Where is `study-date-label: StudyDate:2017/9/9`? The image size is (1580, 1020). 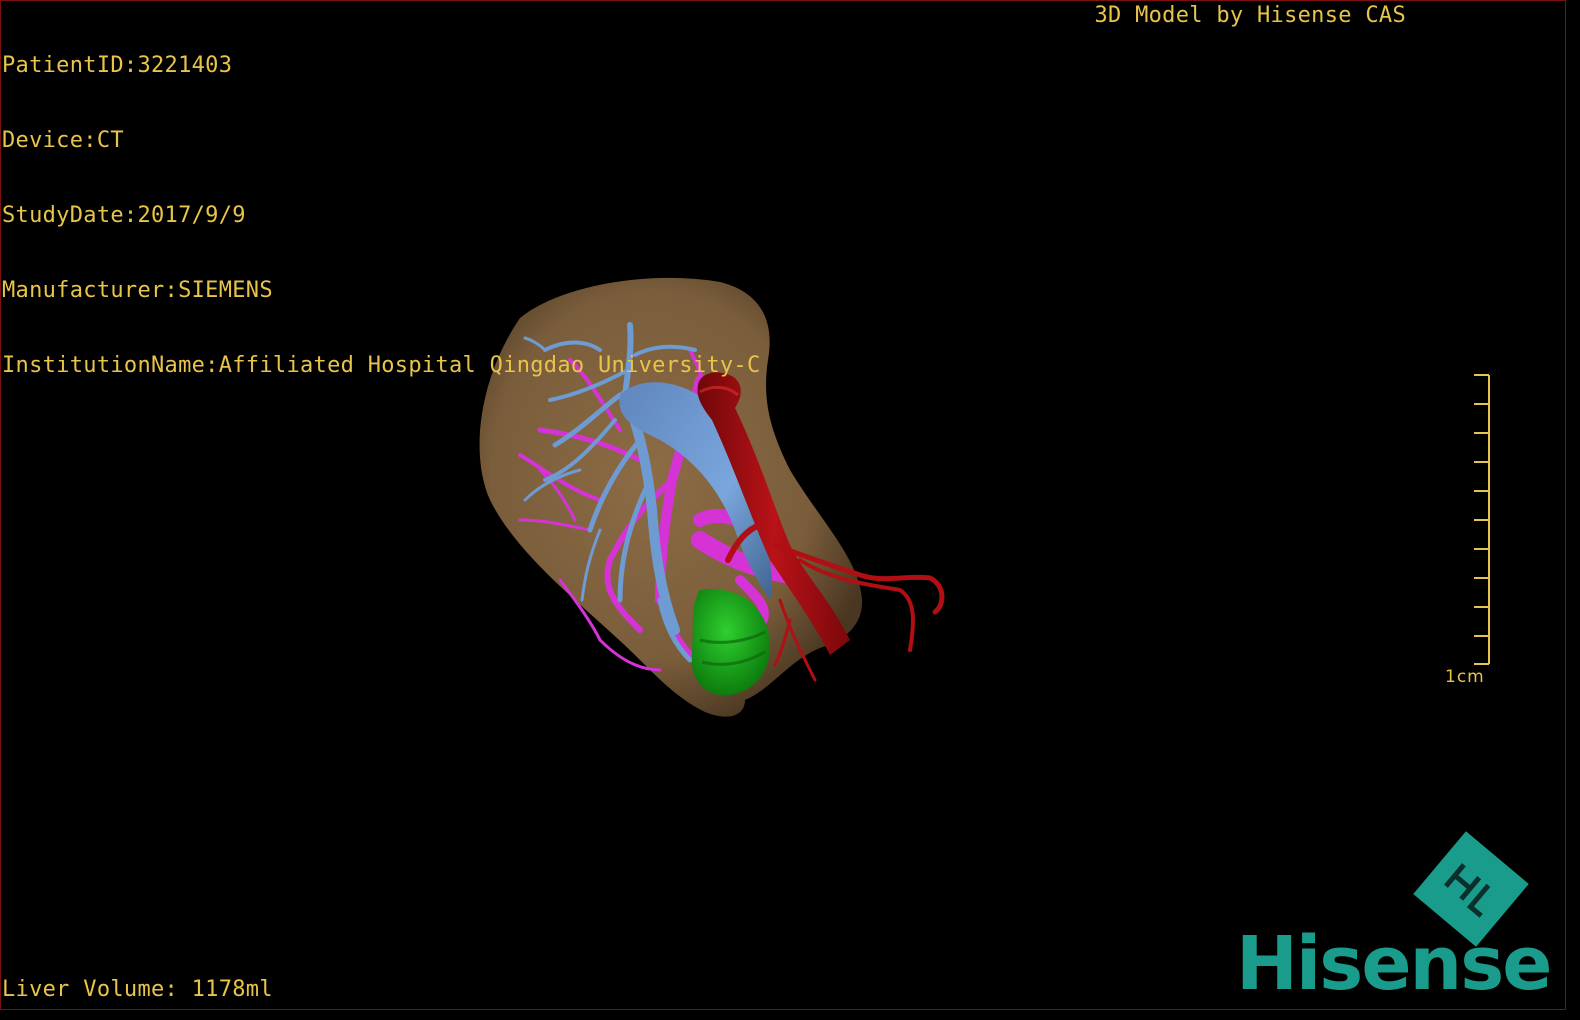
study-date-label: StudyDate:2017/9/9 is located at coordinates (124, 215).